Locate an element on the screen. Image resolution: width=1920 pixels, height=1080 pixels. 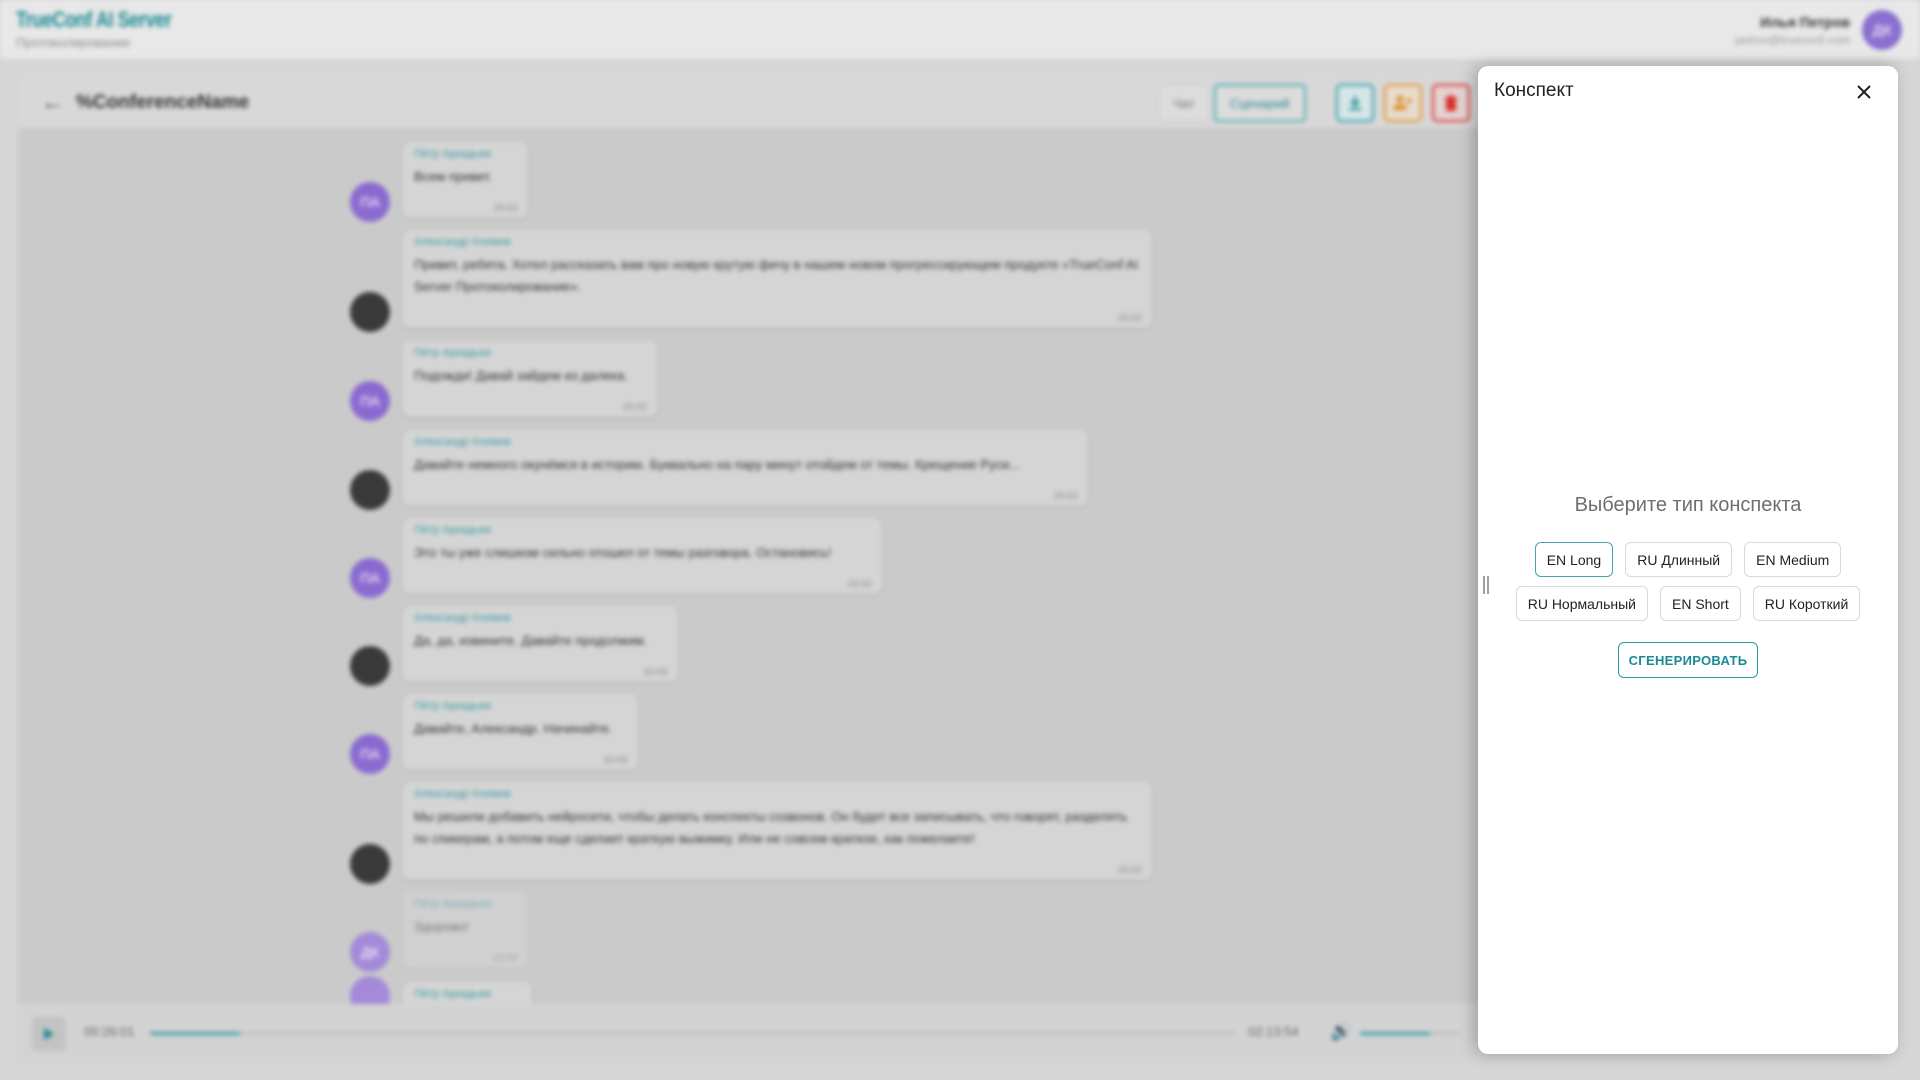
back-arrow-icon: ← is located at coordinates (53, 103).